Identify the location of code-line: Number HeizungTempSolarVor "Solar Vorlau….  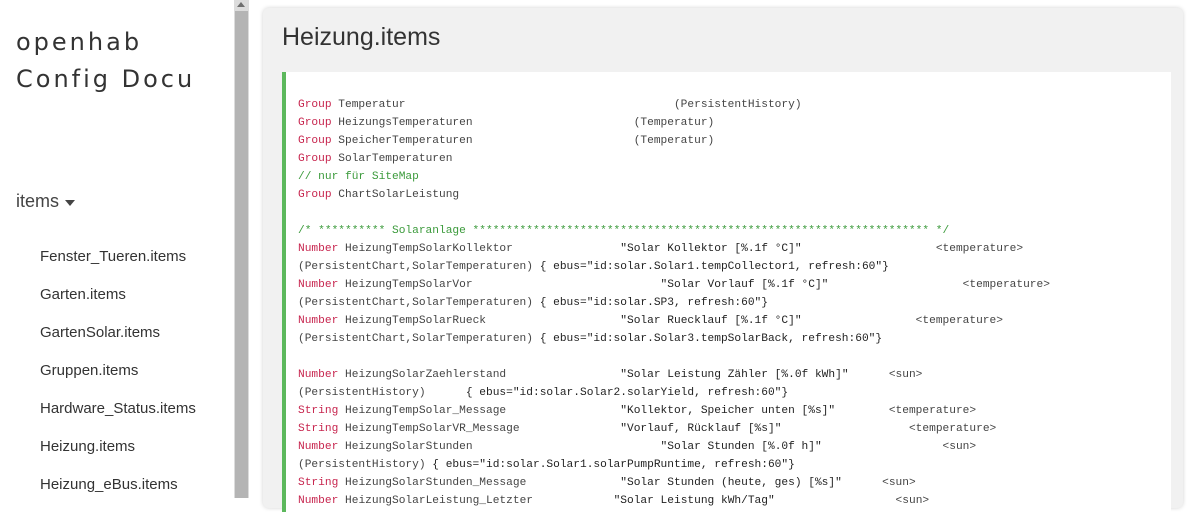
(674, 285).